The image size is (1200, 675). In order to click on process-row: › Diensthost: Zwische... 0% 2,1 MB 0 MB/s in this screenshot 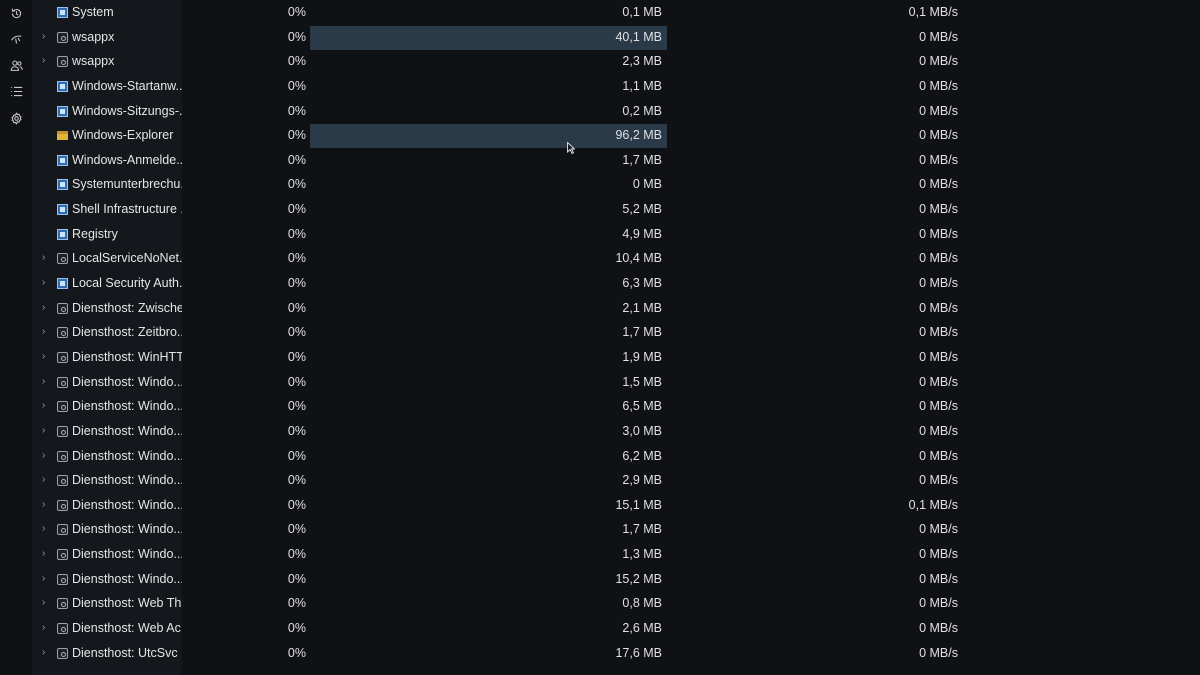, I will do `click(600, 309)`.